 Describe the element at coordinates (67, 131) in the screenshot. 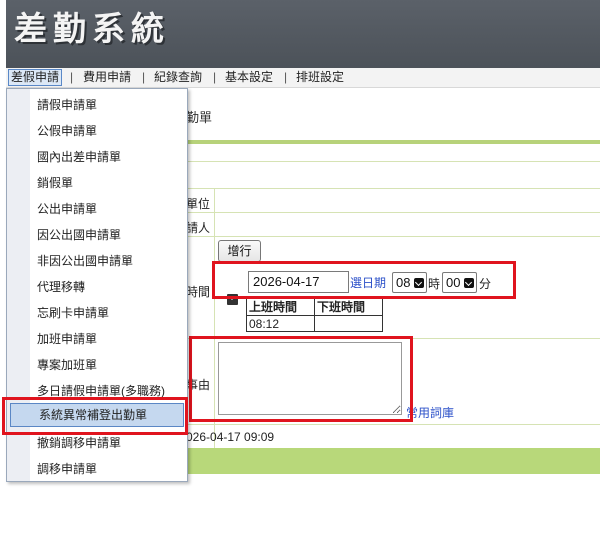

I see `dropdown-item: 公假申請單` at that location.